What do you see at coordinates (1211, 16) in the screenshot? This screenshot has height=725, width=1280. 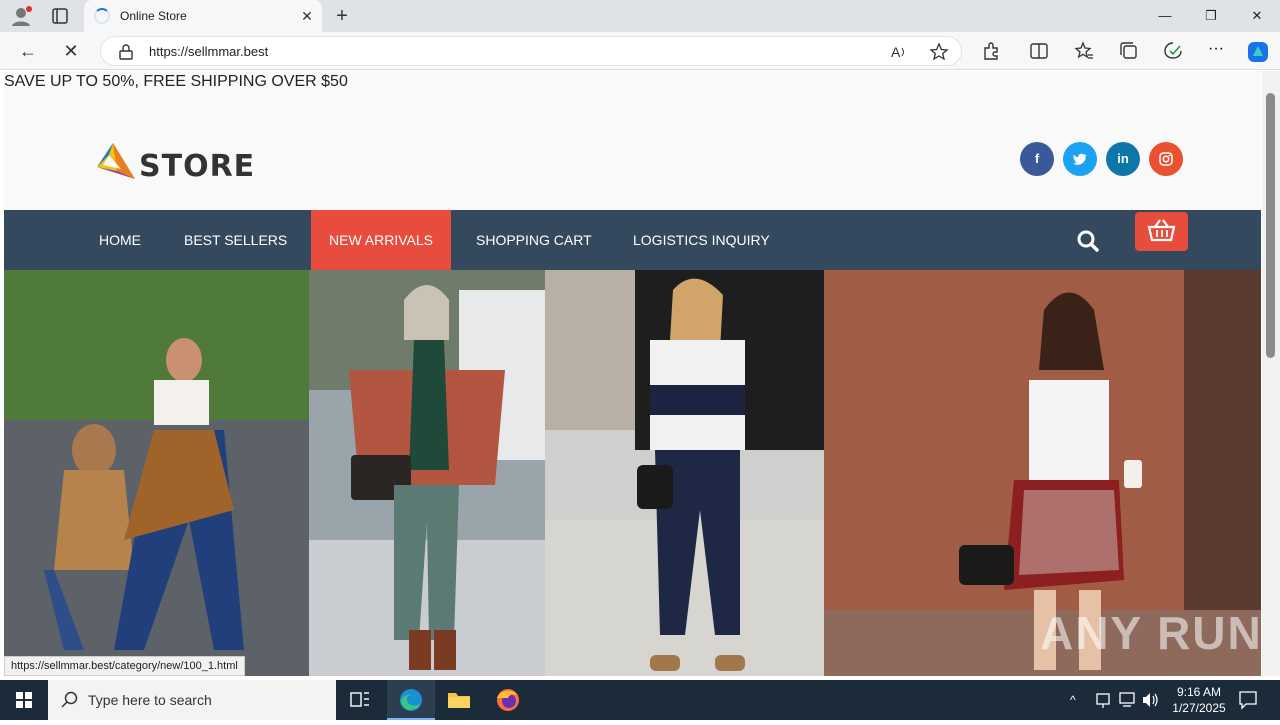 I see `restore-button: ❐` at bounding box center [1211, 16].